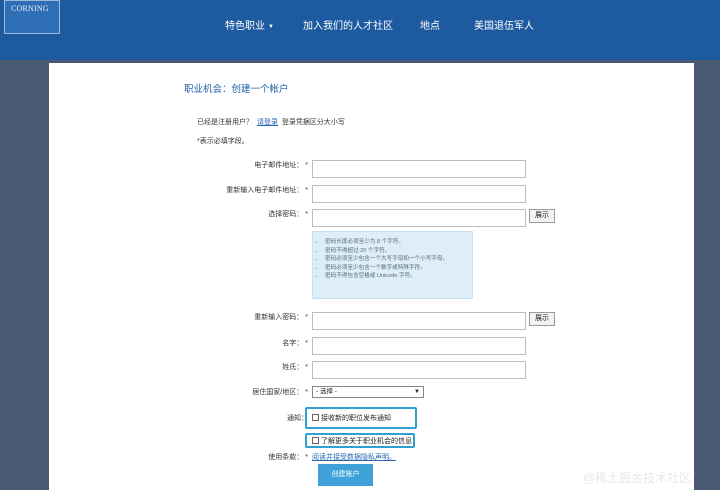 The height and width of the screenshot is (490, 720). Describe the element at coordinates (281, 317) in the screenshot. I see `password-confirm-label: 重新输入密码： *` at that location.